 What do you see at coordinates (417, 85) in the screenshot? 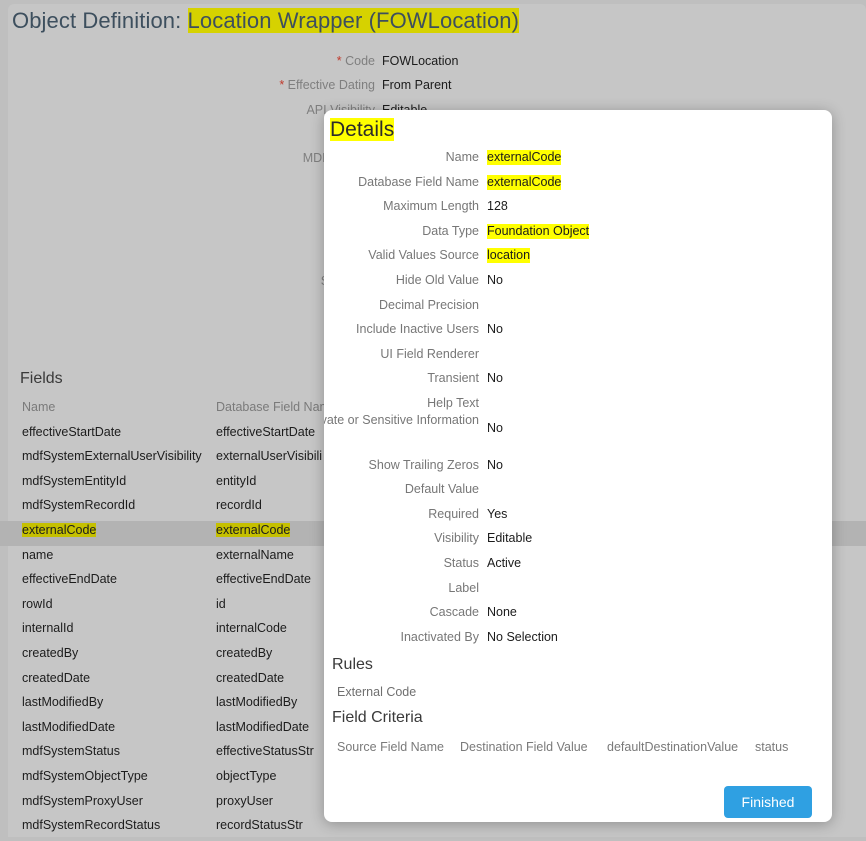
I see `header-prop-value: From Parent` at bounding box center [417, 85].